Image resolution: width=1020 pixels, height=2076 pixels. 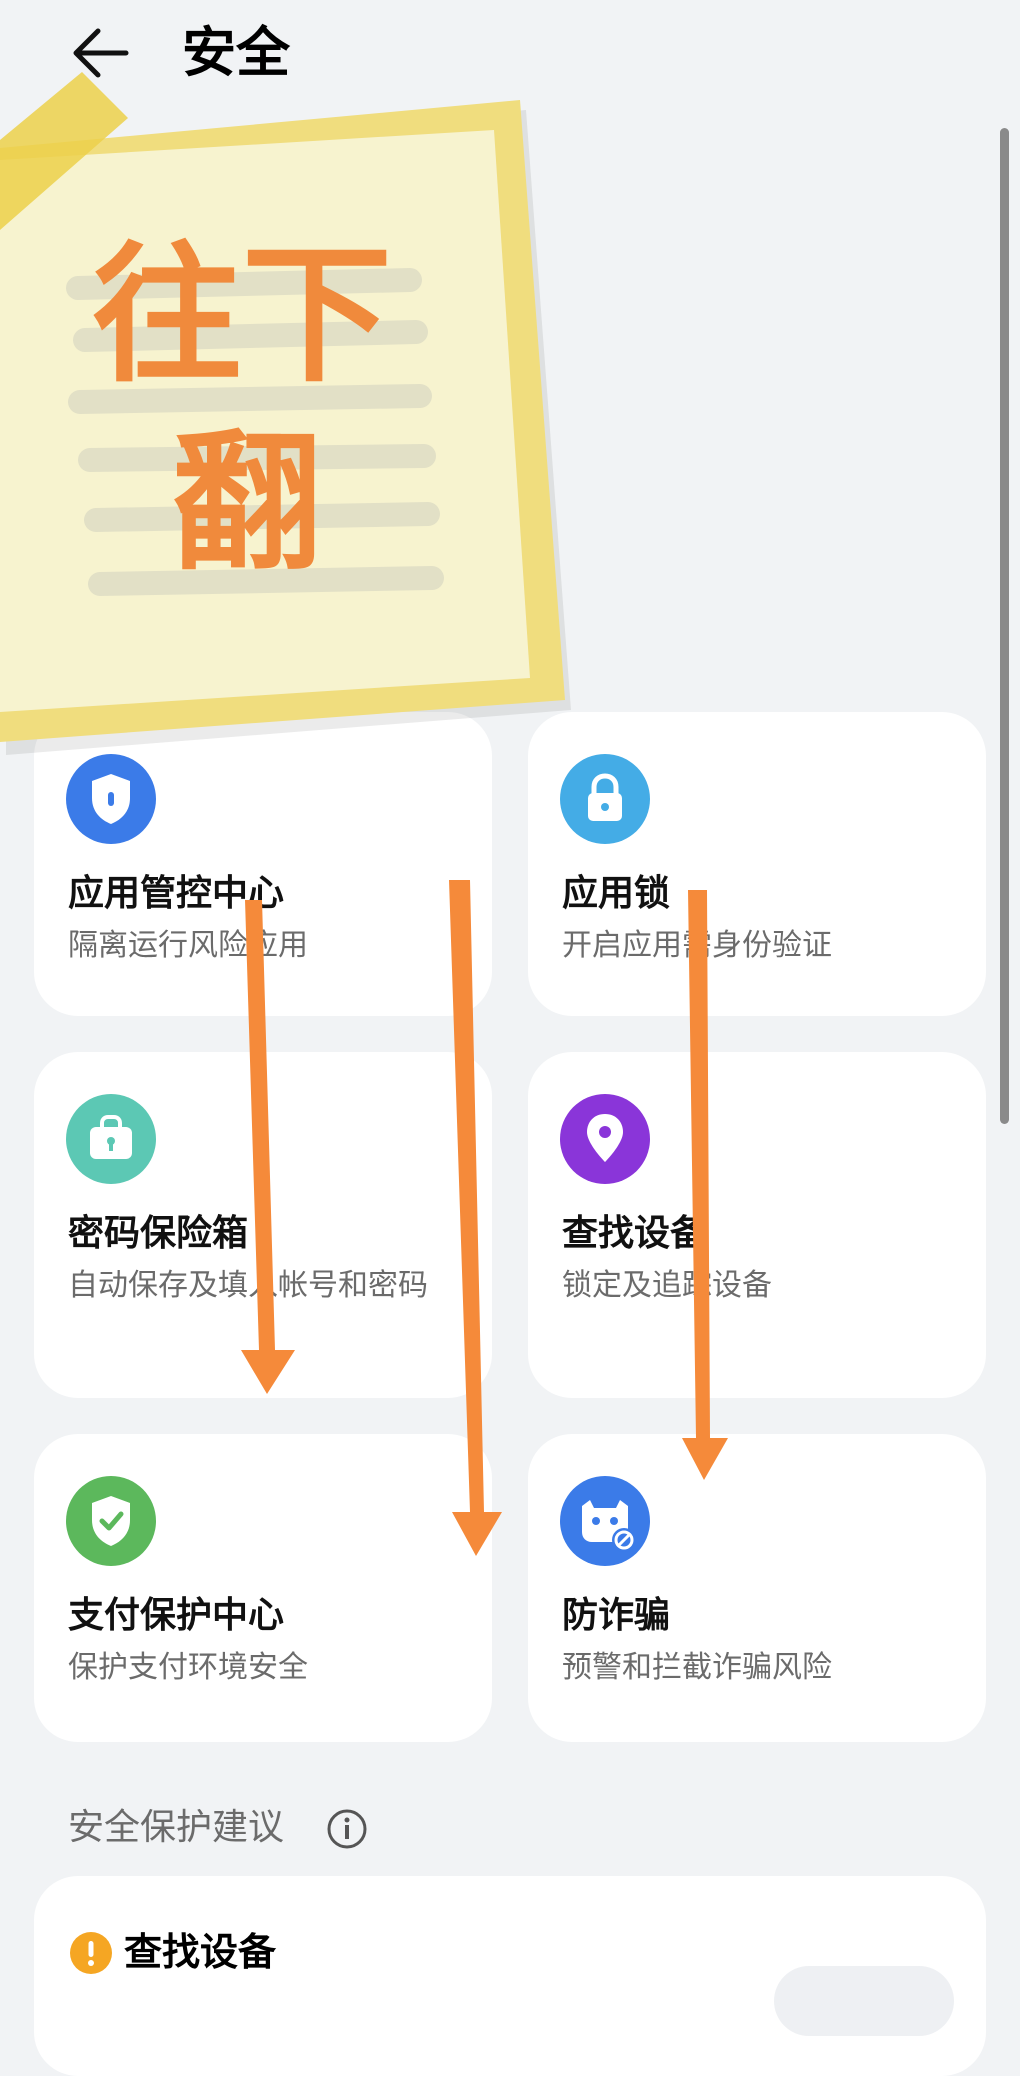 What do you see at coordinates (176, 1827) in the screenshot?
I see `section-title: 安全保护建议` at bounding box center [176, 1827].